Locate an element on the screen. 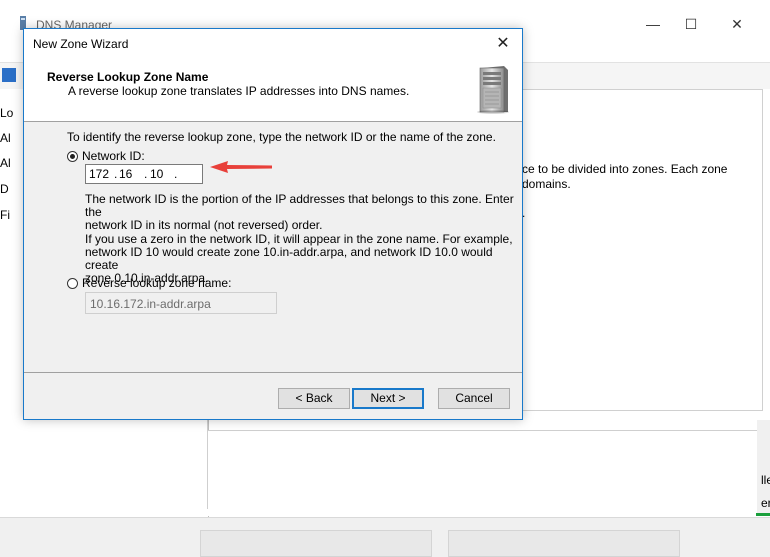 Image resolution: width=770 pixels, height=557 pixels. network-id-label: Network ID: is located at coordinates (113, 156).